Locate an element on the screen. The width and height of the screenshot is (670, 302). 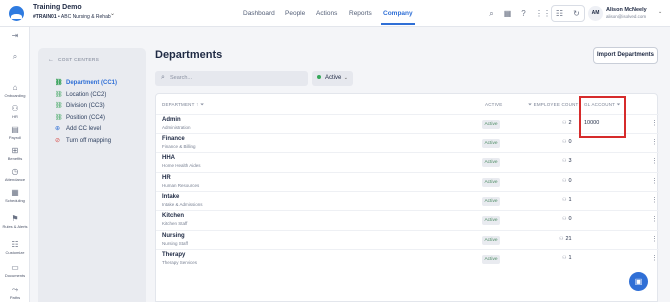
unlink-icon: ⊘ is located at coordinates (58, 141).